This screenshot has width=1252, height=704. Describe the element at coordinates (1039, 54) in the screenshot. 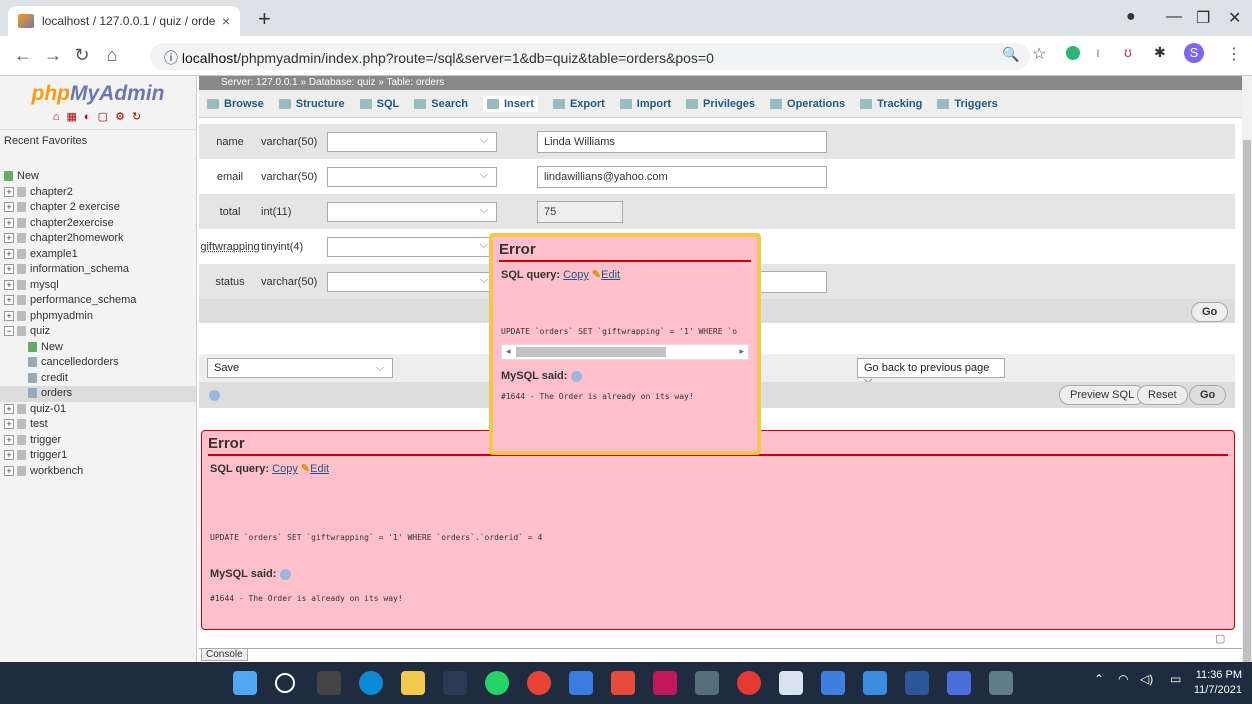

I see `bookmark-star-icon: ☆` at that location.